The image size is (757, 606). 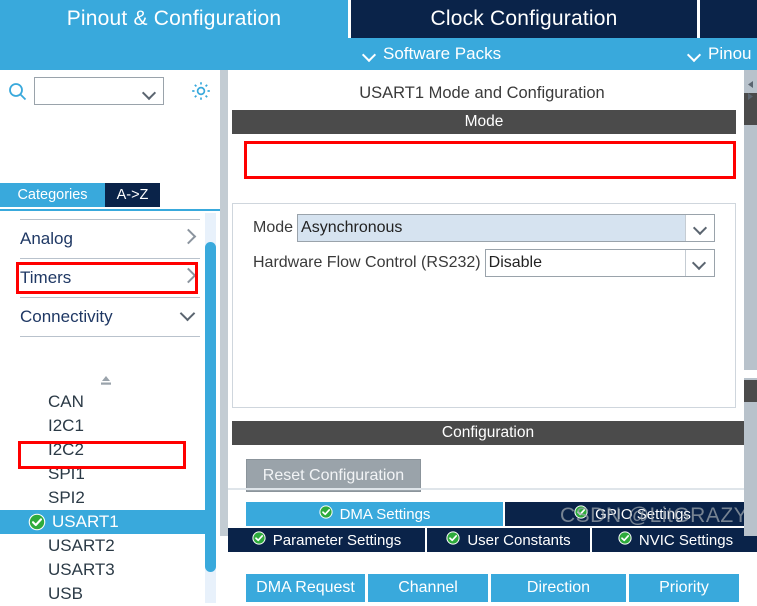 What do you see at coordinates (486, 489) in the screenshot?
I see `config-separator` at bounding box center [486, 489].